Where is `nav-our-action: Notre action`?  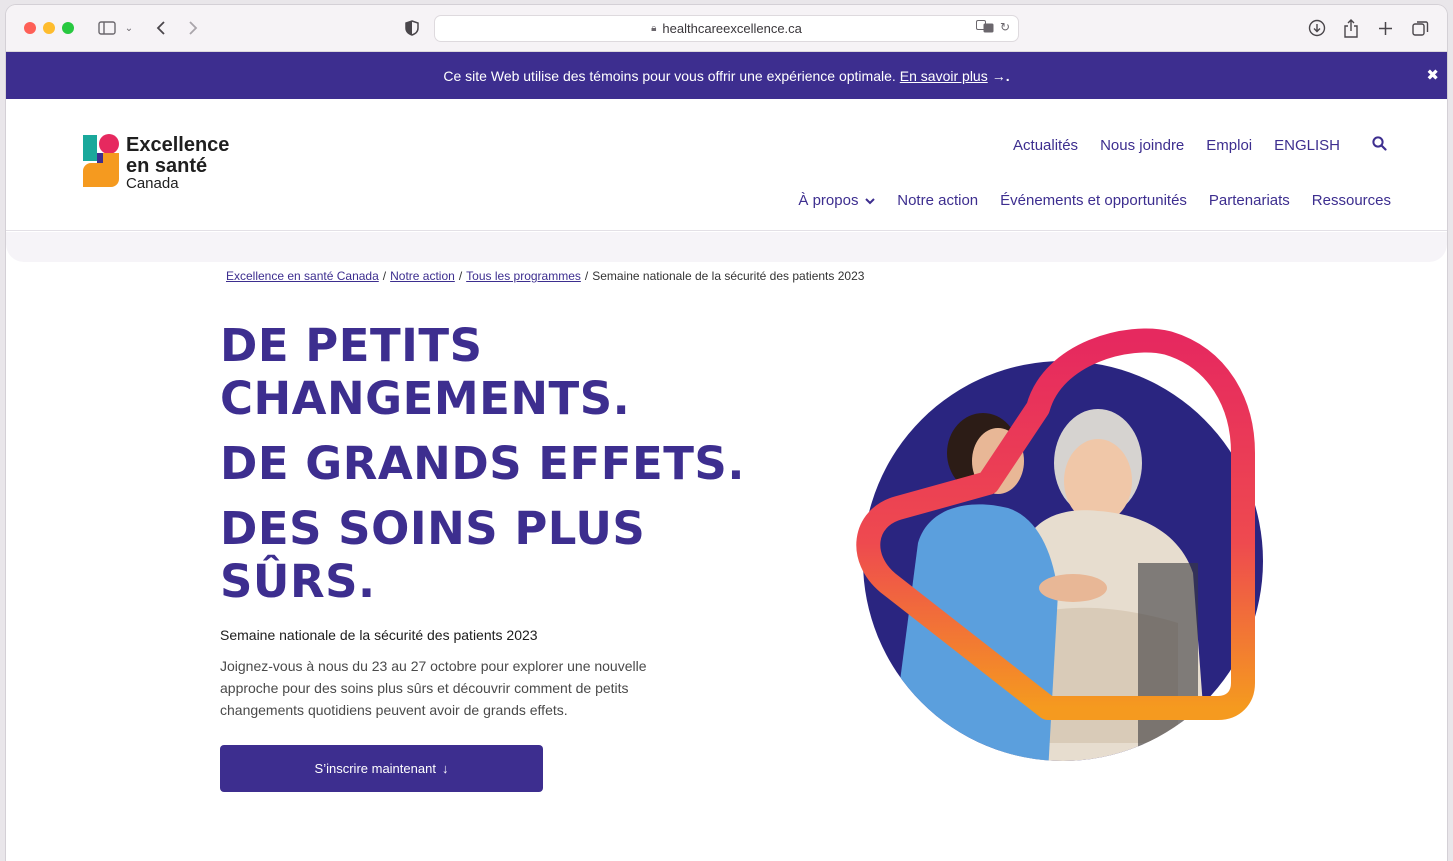
nav-our-action: Notre action is located at coordinates (937, 200).